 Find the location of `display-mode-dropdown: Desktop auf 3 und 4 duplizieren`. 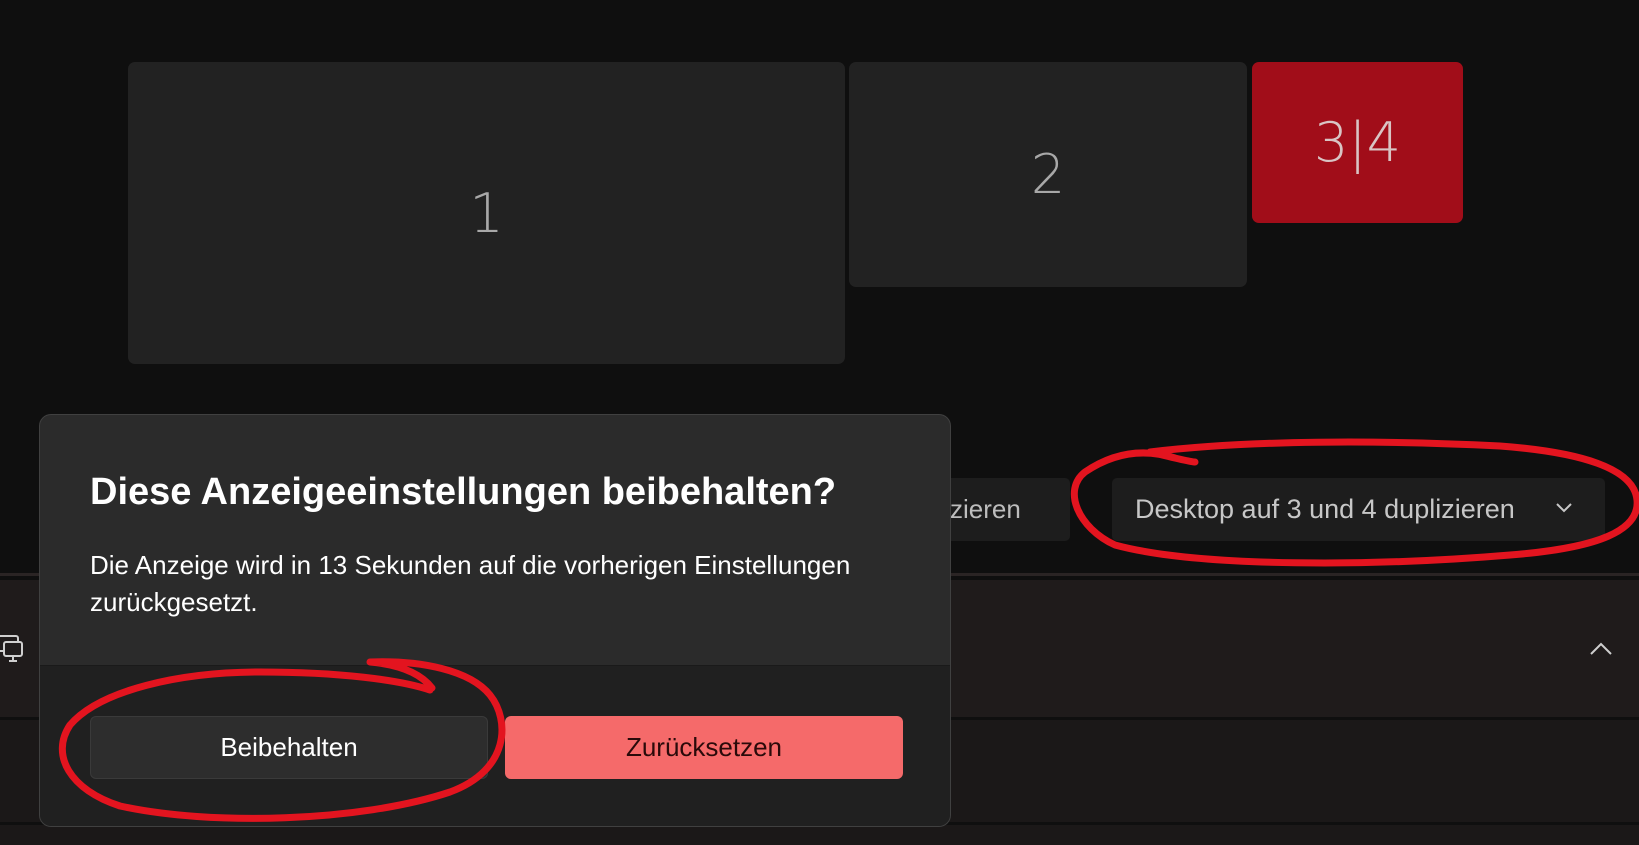

display-mode-dropdown: Desktop auf 3 und 4 duplizieren is located at coordinates (1358, 509).